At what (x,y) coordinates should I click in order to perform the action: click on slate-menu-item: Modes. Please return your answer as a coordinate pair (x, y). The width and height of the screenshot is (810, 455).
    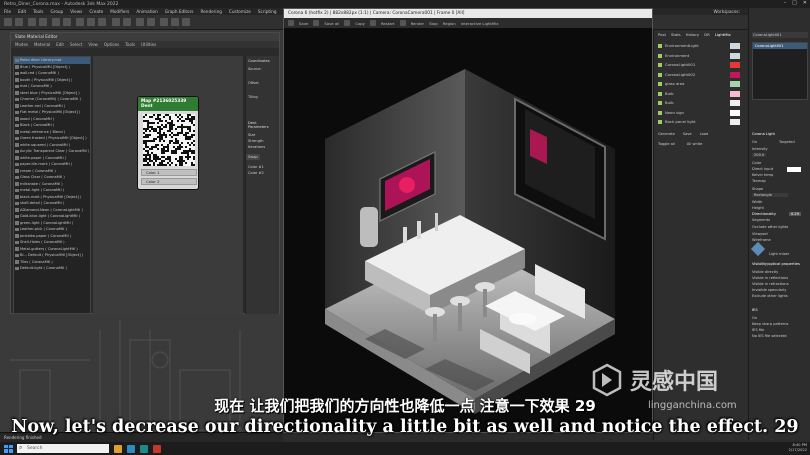
    Looking at the image, I should click on (21, 44).